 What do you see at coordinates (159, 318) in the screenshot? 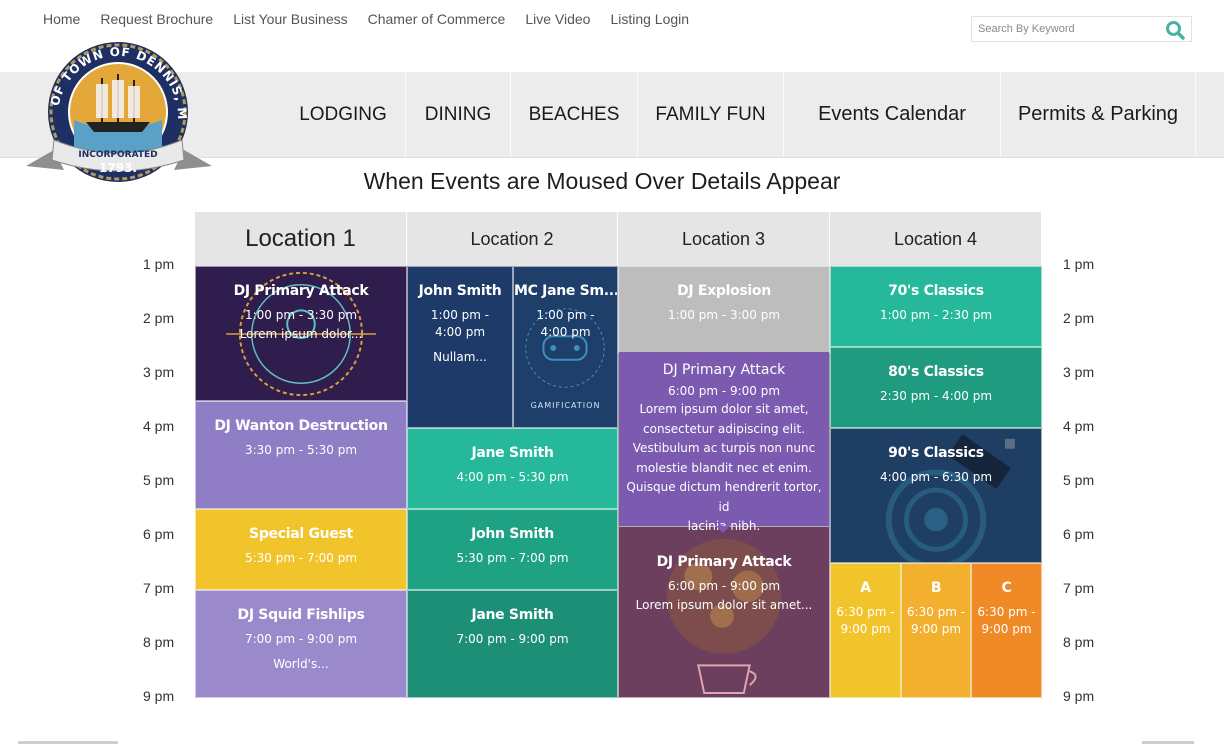
I see `time-label: 2 pm` at bounding box center [159, 318].